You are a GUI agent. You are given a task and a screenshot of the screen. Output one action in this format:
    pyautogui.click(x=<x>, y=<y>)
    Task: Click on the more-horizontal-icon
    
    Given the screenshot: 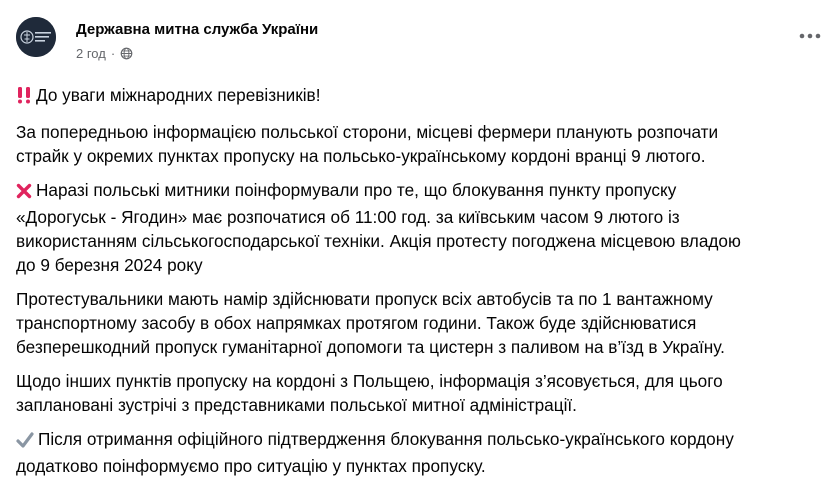 What is the action you would take?
    pyautogui.click(x=810, y=36)
    